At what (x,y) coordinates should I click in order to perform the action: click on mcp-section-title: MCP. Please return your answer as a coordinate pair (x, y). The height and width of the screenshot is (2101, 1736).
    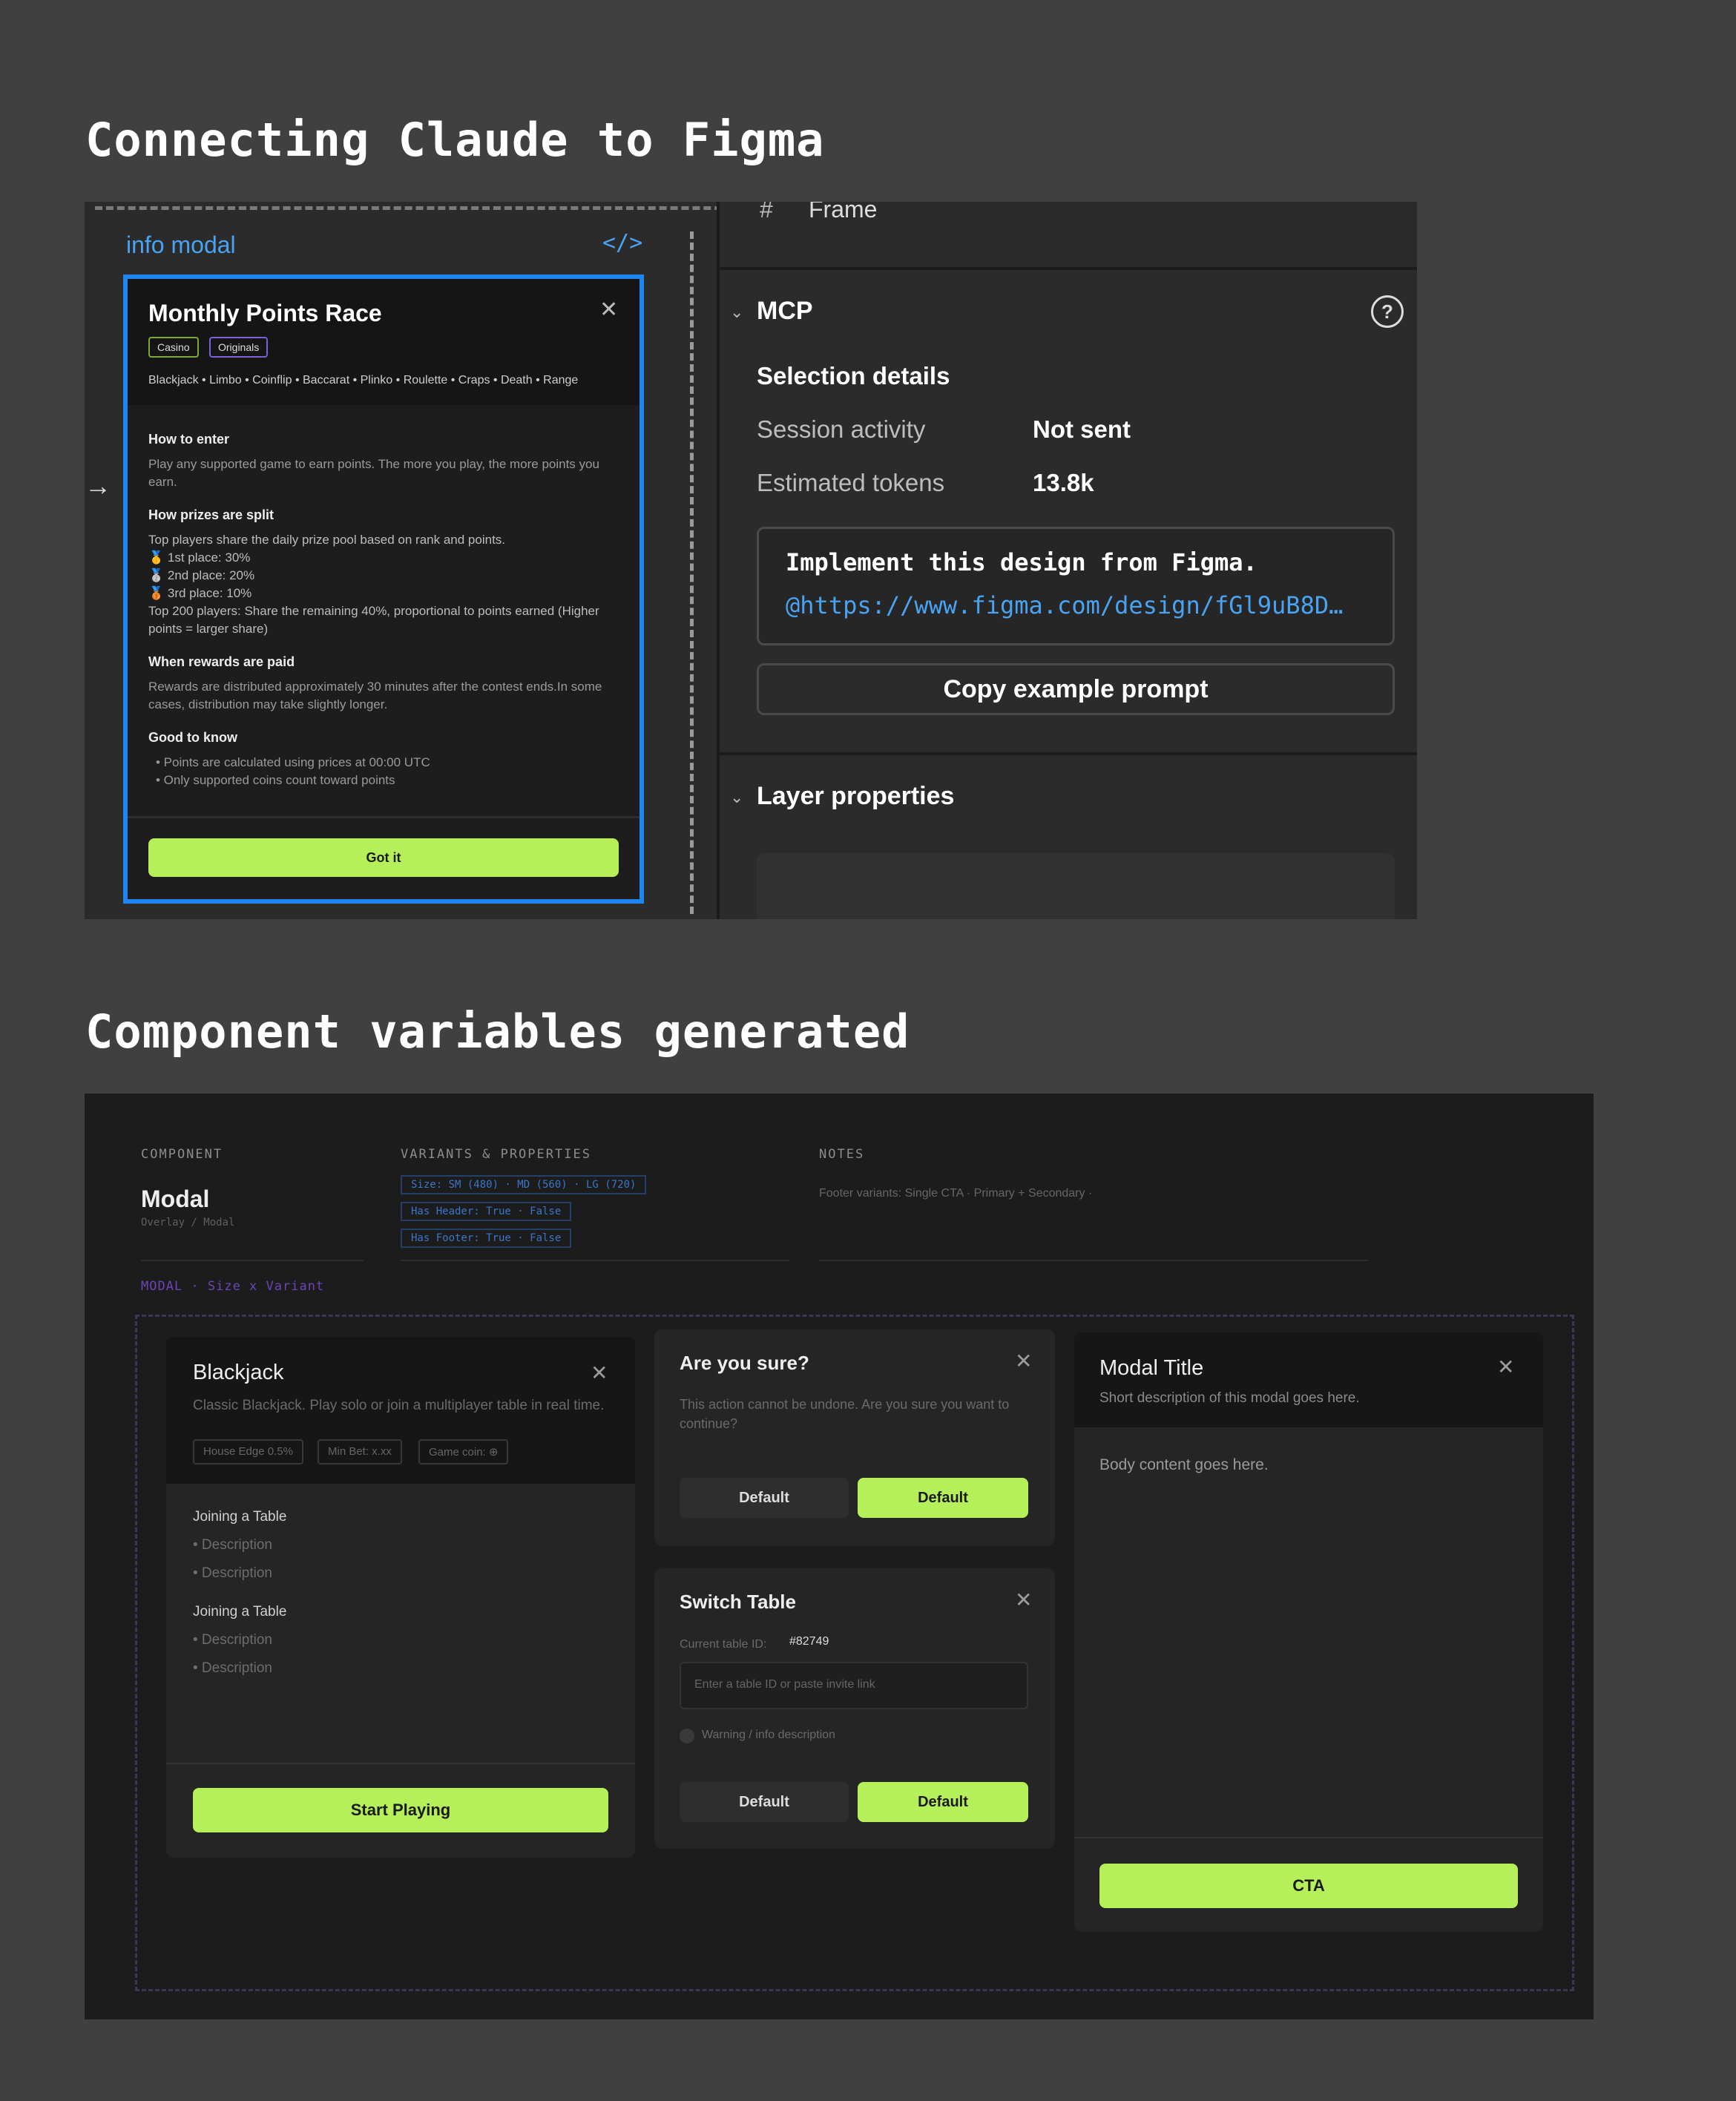
    Looking at the image, I should click on (785, 311).